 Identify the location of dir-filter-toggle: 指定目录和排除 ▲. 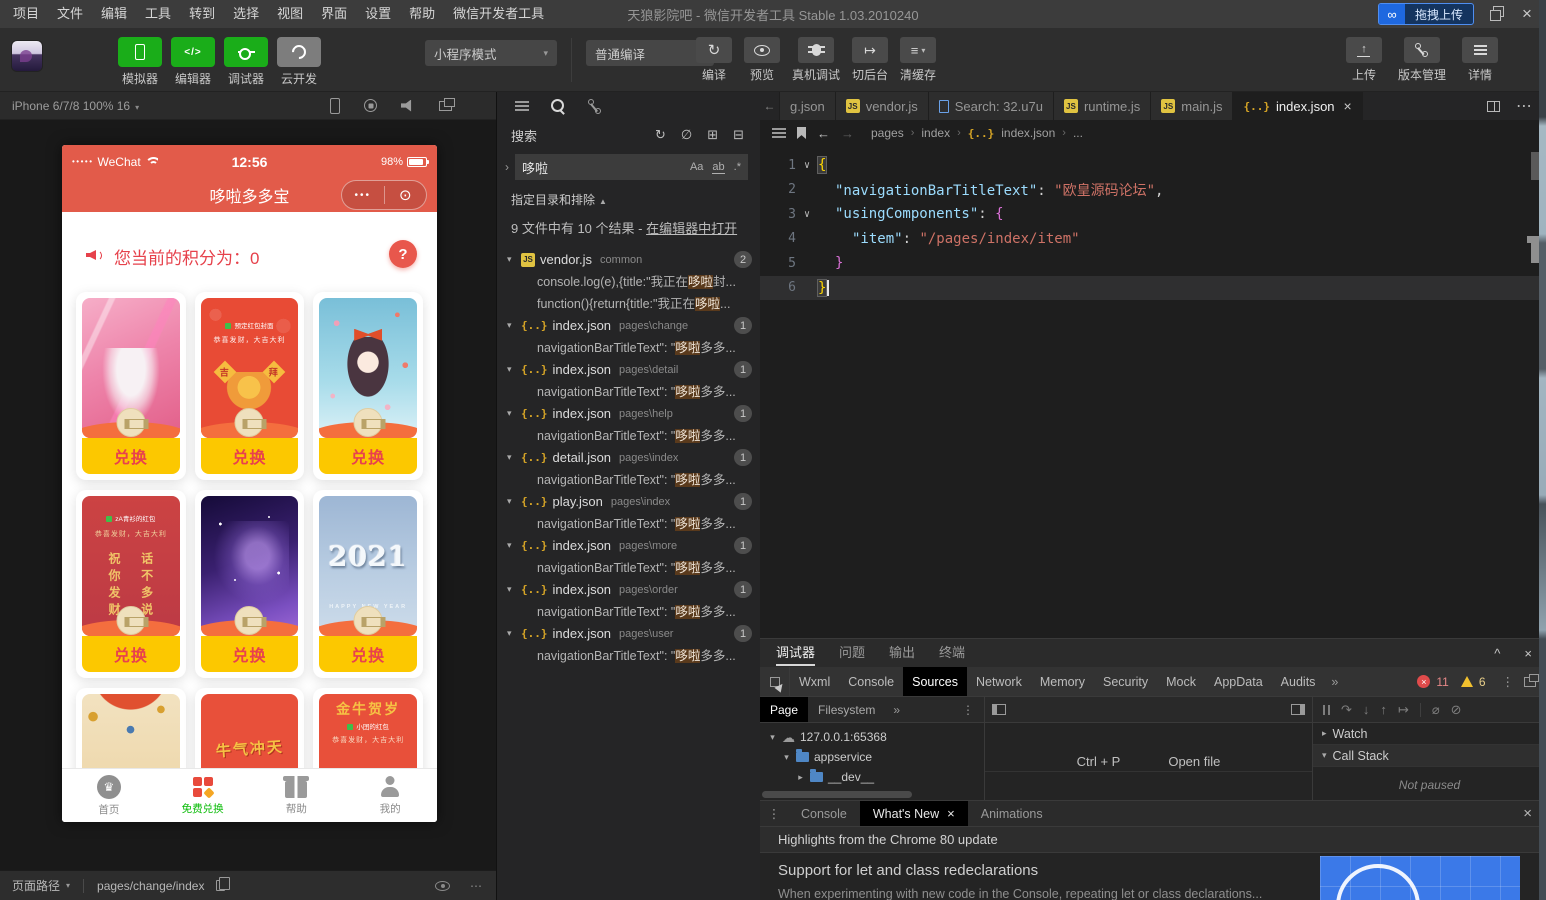
(628, 196).